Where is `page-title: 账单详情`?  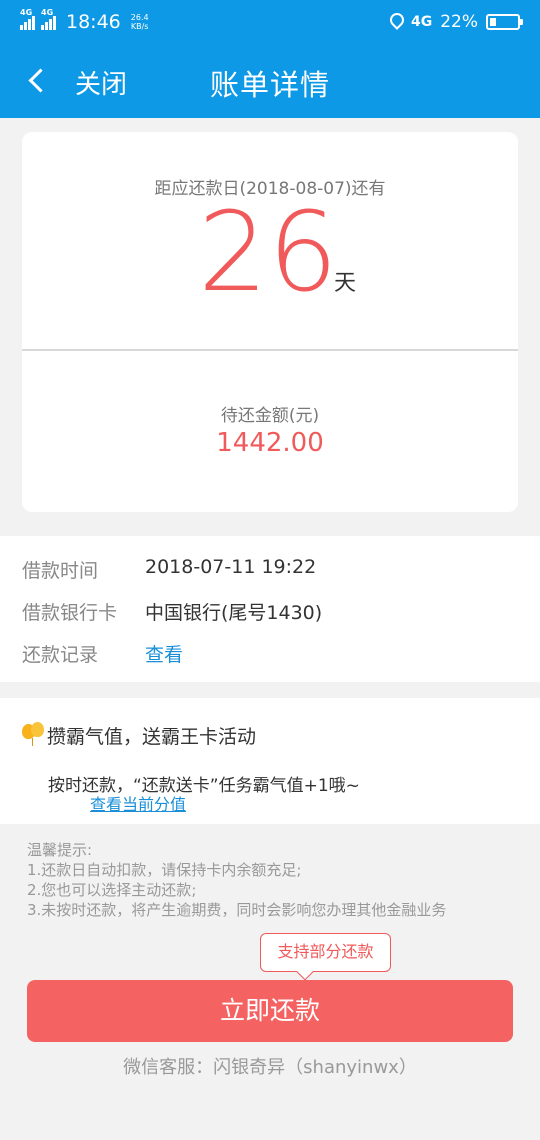 page-title: 账单详情 is located at coordinates (269, 85).